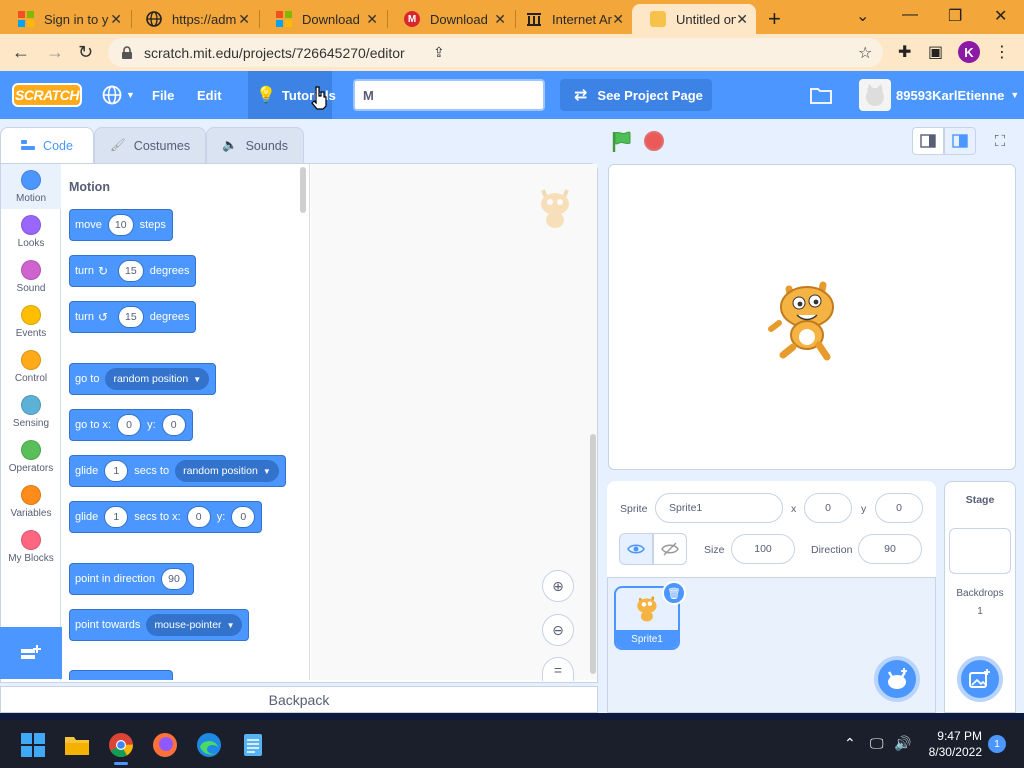 This screenshot has width=1024, height=768. Describe the element at coordinates (253, 745) in the screenshot. I see `notepad-icon` at that location.